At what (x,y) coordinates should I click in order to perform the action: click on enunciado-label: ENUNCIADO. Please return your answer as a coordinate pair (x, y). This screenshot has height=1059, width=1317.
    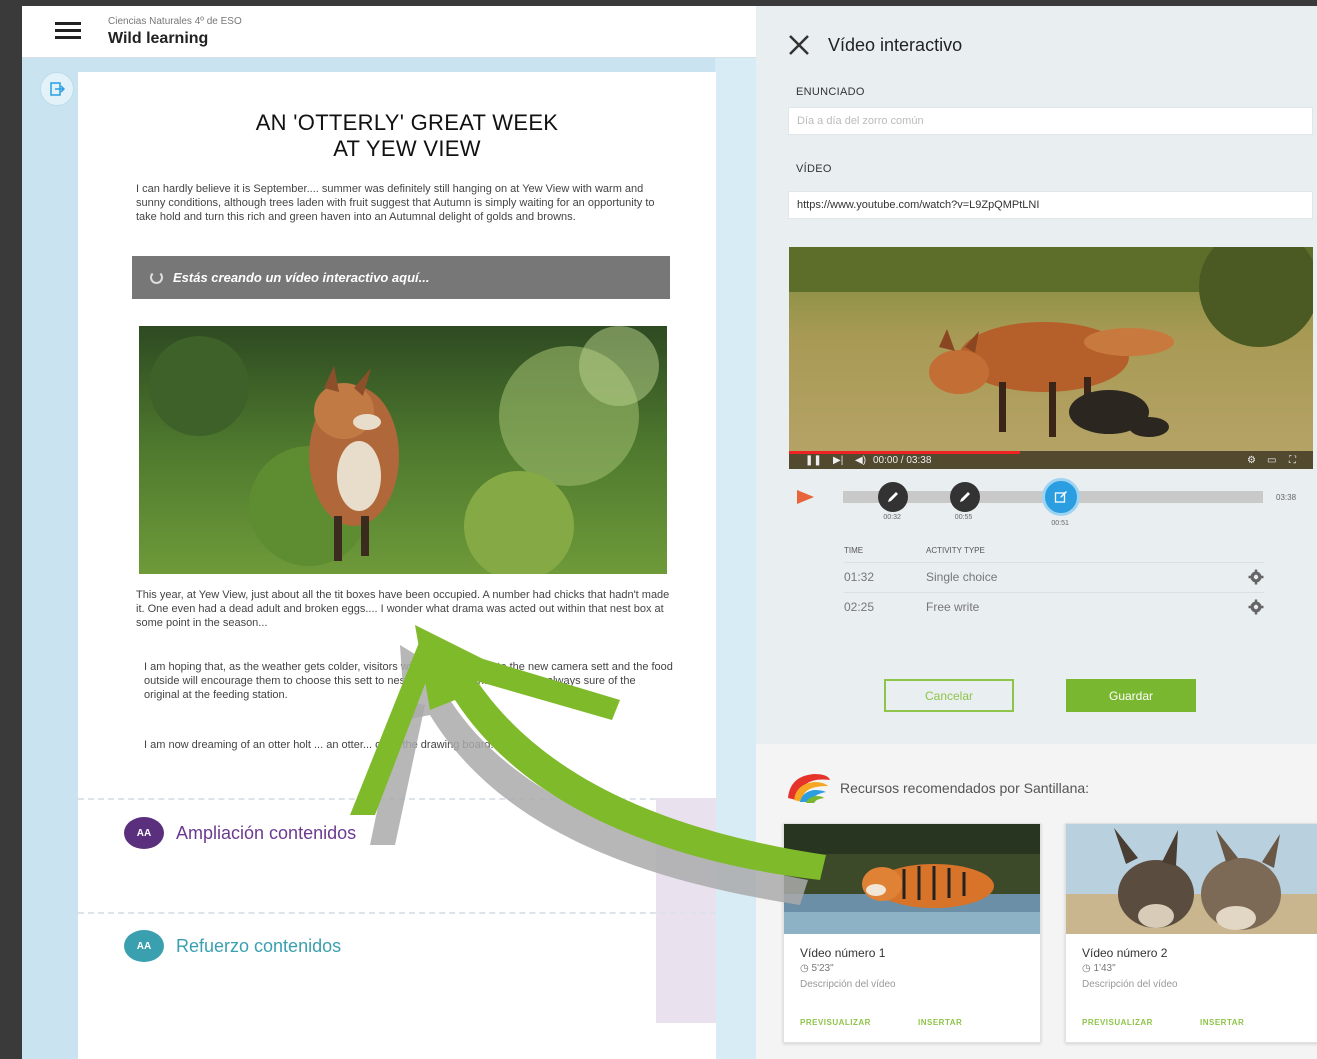
    Looking at the image, I should click on (830, 92).